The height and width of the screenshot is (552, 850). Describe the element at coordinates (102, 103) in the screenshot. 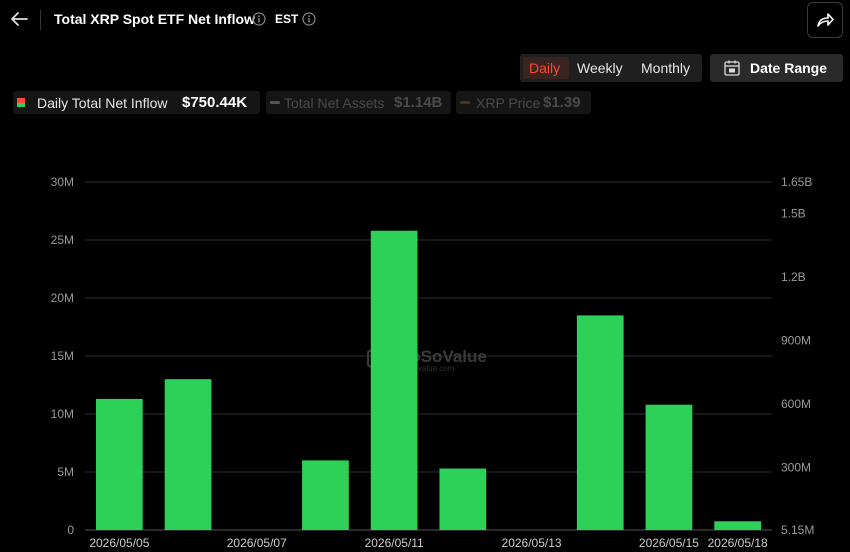

I see `legend-net-inflow-label: Daily Total Net Inflow` at that location.